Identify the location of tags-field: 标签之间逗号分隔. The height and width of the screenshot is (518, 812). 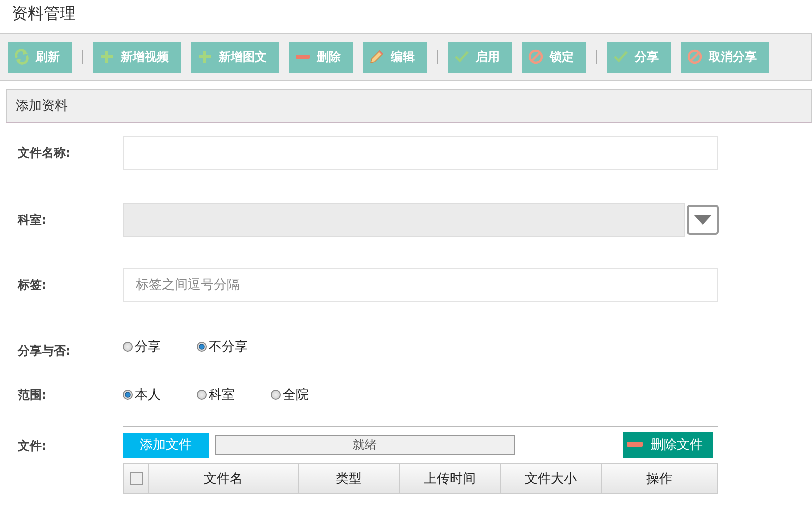
(420, 285).